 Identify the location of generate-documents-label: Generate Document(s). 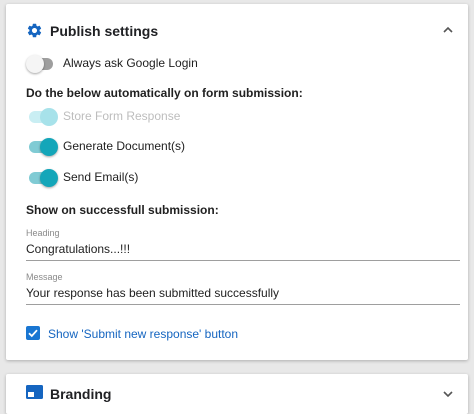
(124, 146).